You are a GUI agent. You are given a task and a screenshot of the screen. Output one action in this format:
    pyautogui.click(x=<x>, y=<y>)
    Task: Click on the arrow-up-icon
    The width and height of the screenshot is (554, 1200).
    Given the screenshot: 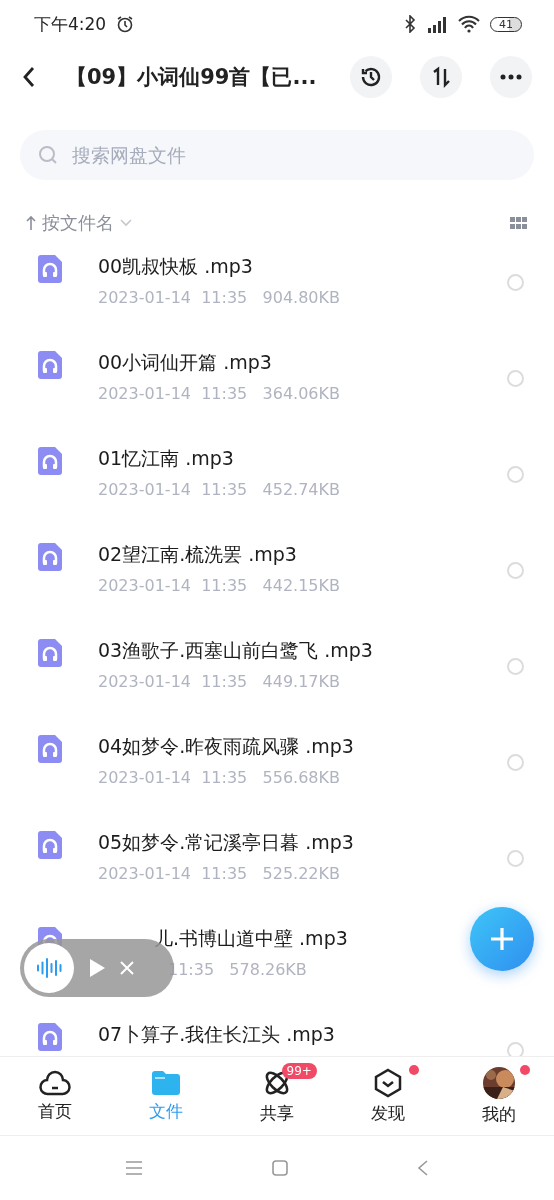 What is the action you would take?
    pyautogui.click(x=31, y=223)
    